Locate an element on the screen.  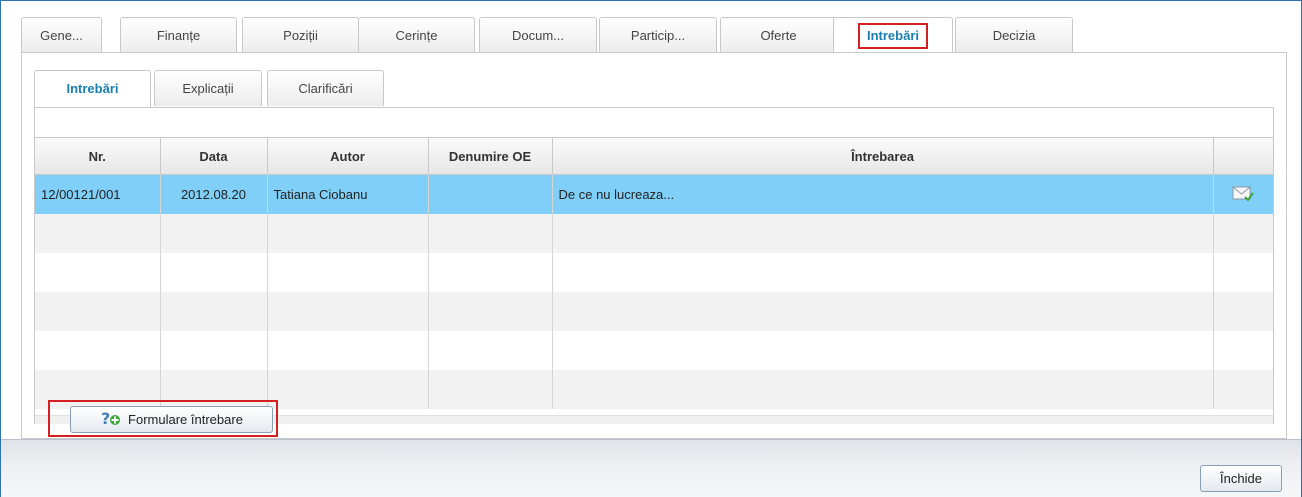
tab-label: Intrebări is located at coordinates (892, 36).